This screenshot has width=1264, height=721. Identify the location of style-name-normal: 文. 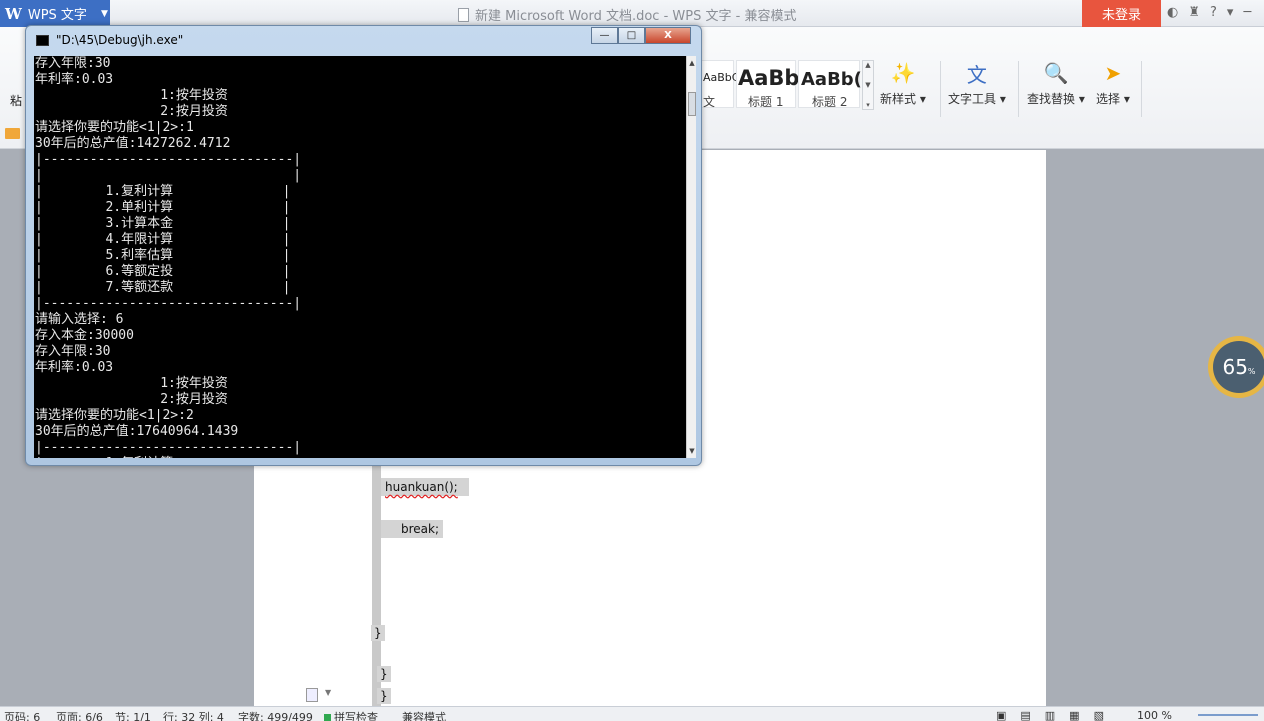
(709, 102).